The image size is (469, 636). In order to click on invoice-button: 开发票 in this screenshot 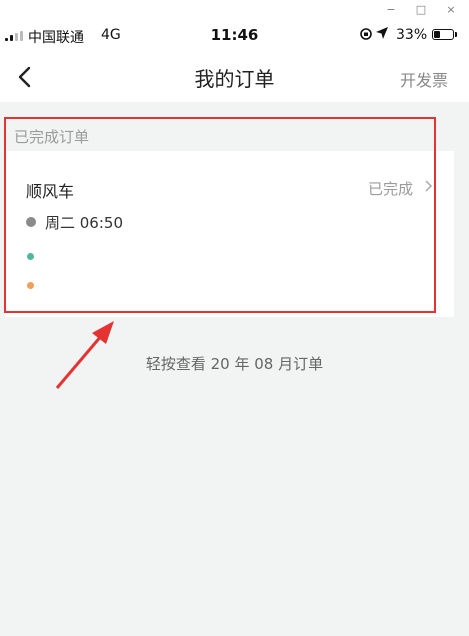, I will do `click(424, 79)`.